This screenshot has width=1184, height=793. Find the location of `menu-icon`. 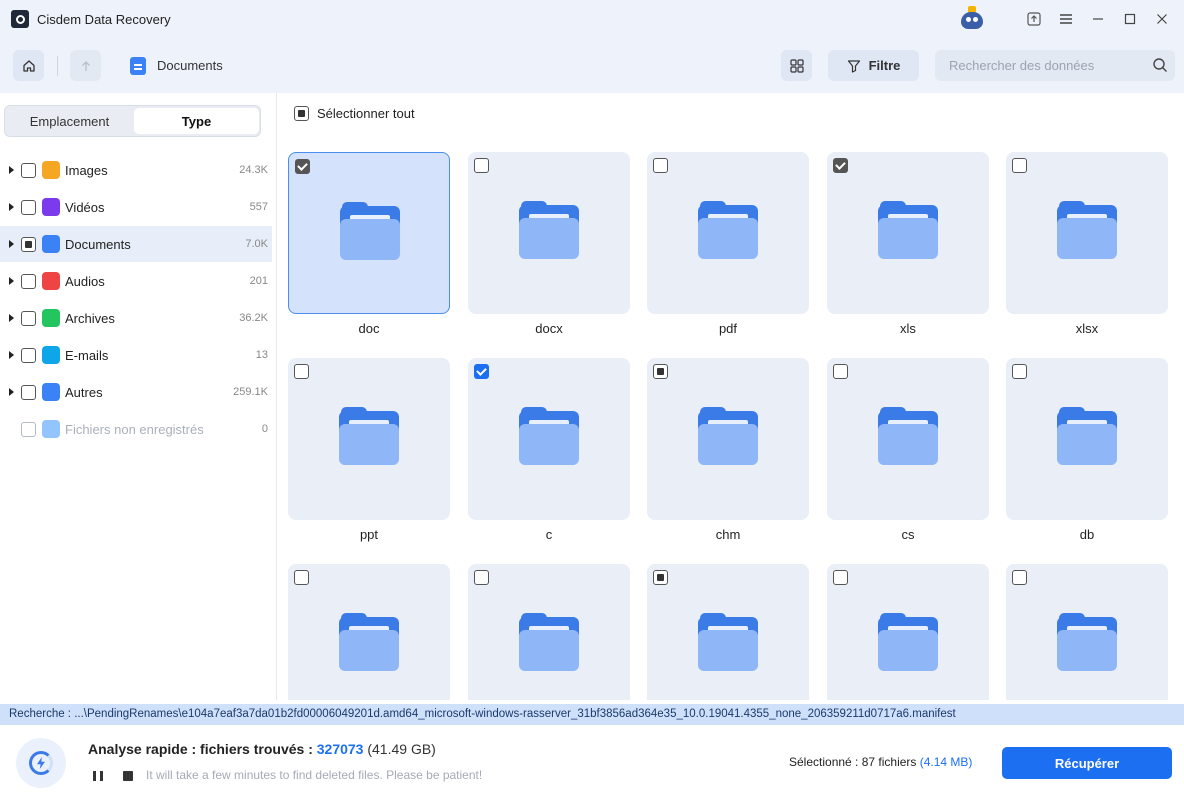

menu-icon is located at coordinates (1066, 19).